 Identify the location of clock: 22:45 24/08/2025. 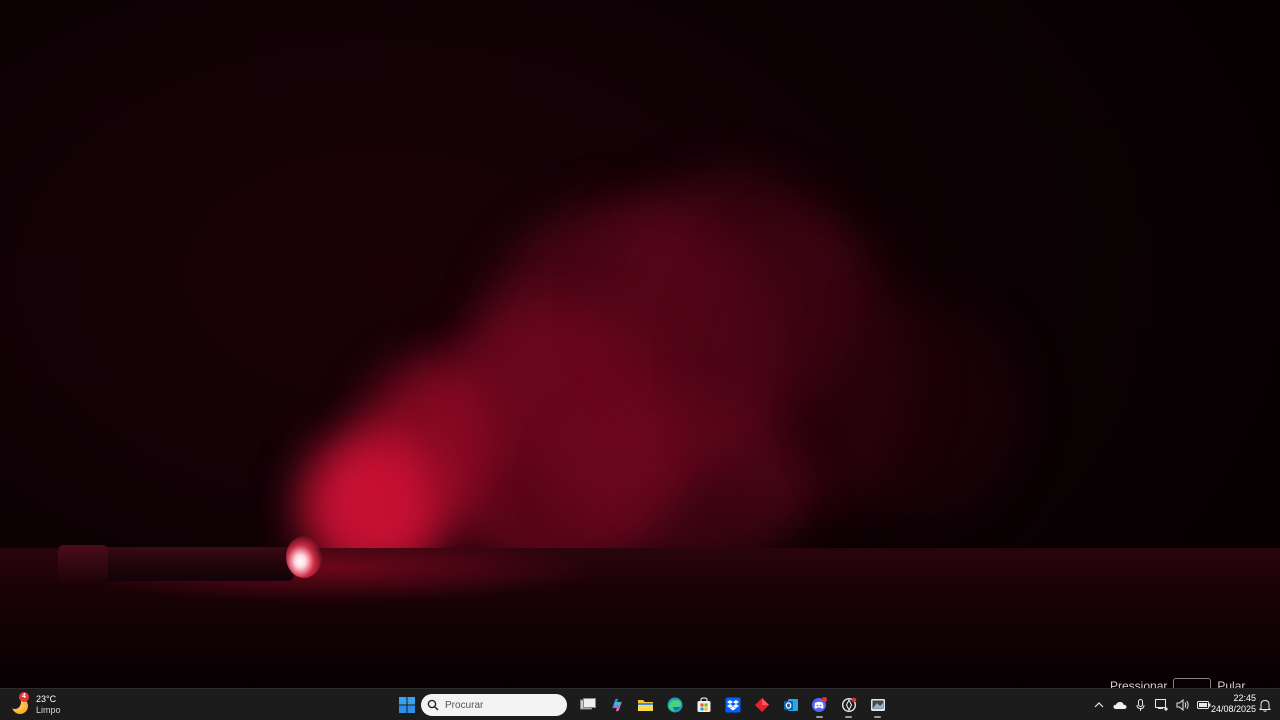
(1230, 704).